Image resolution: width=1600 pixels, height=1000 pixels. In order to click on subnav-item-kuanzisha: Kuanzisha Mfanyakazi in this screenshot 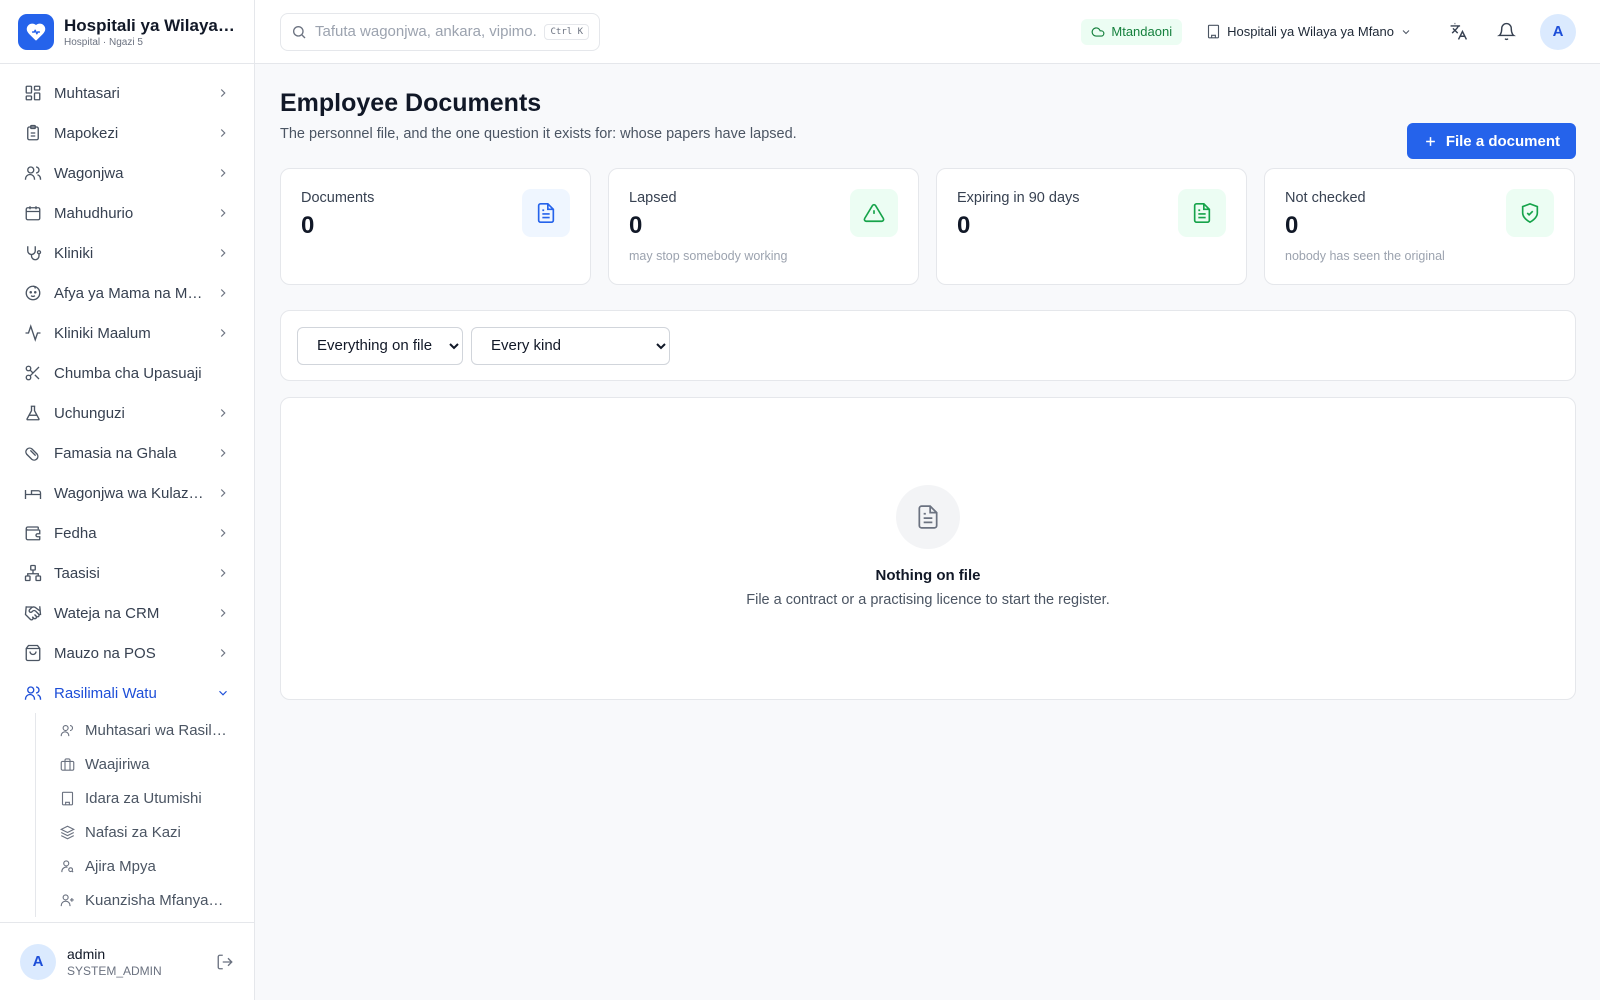, I will do `click(157, 900)`.